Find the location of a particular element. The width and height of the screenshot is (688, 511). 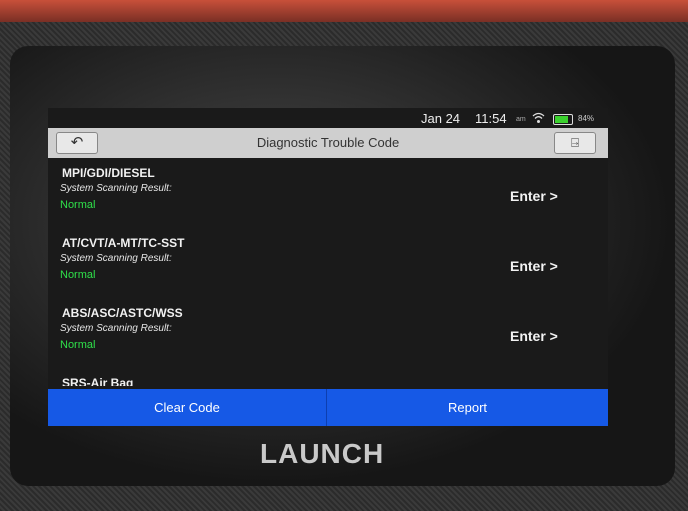

status-bar: Jan 24 11:54 am 84% is located at coordinates (328, 118).